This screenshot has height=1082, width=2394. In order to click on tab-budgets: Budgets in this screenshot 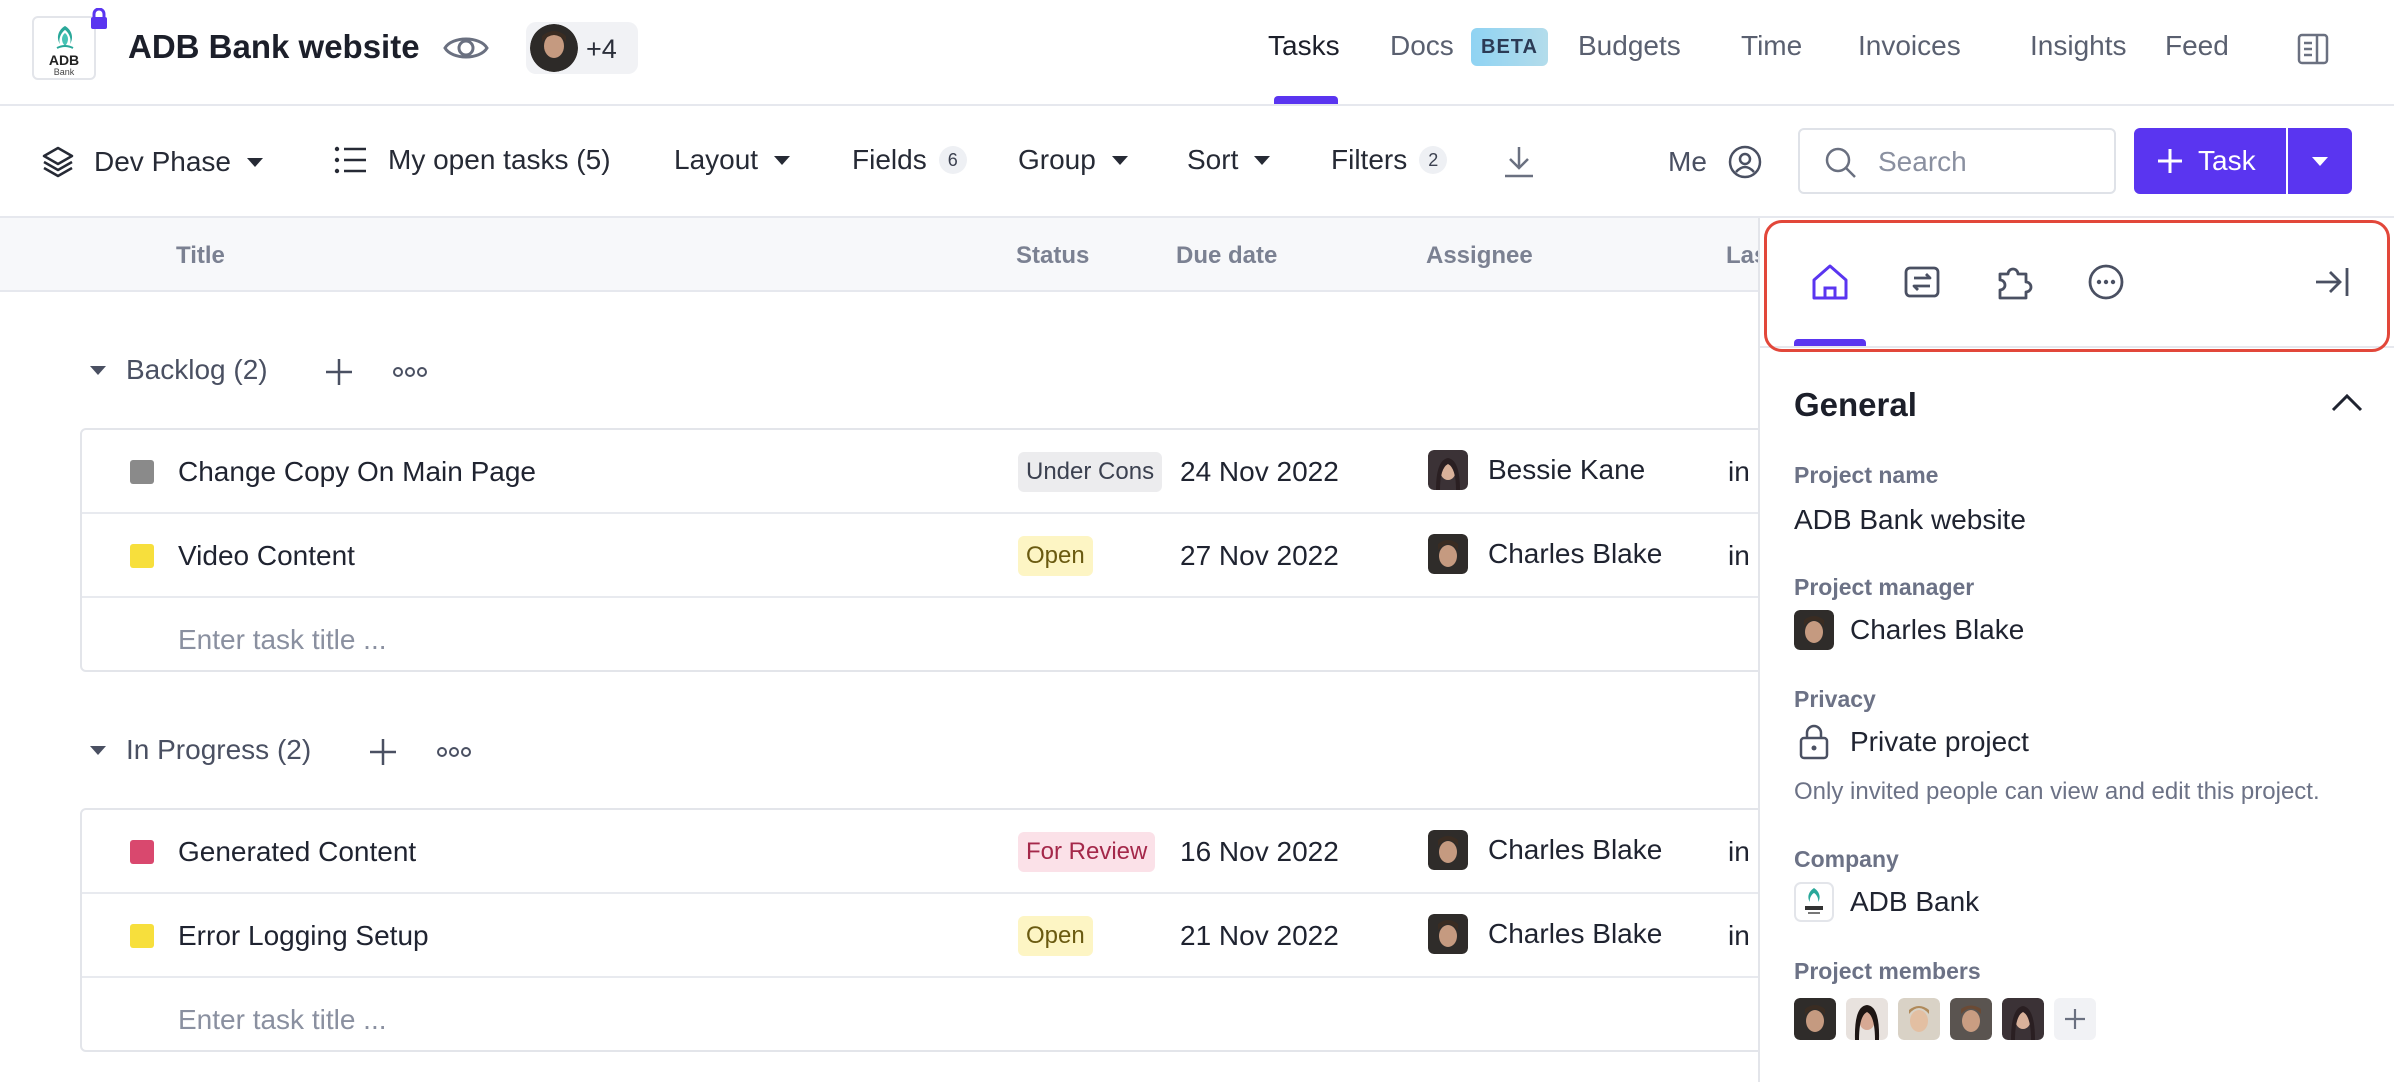, I will do `click(1629, 46)`.